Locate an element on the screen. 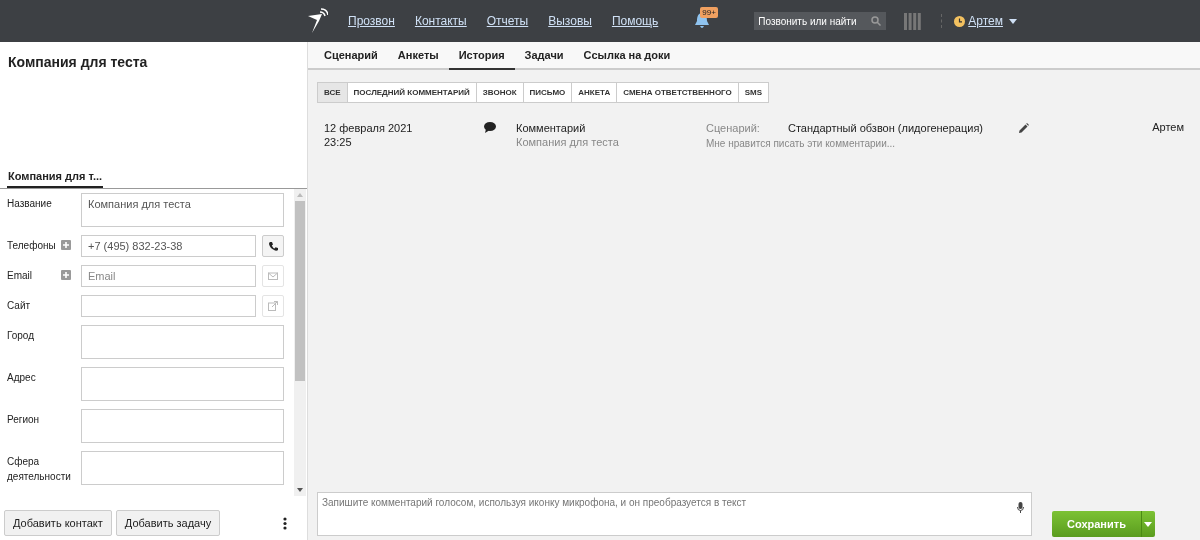  bars-icon is located at coordinates (913, 21).